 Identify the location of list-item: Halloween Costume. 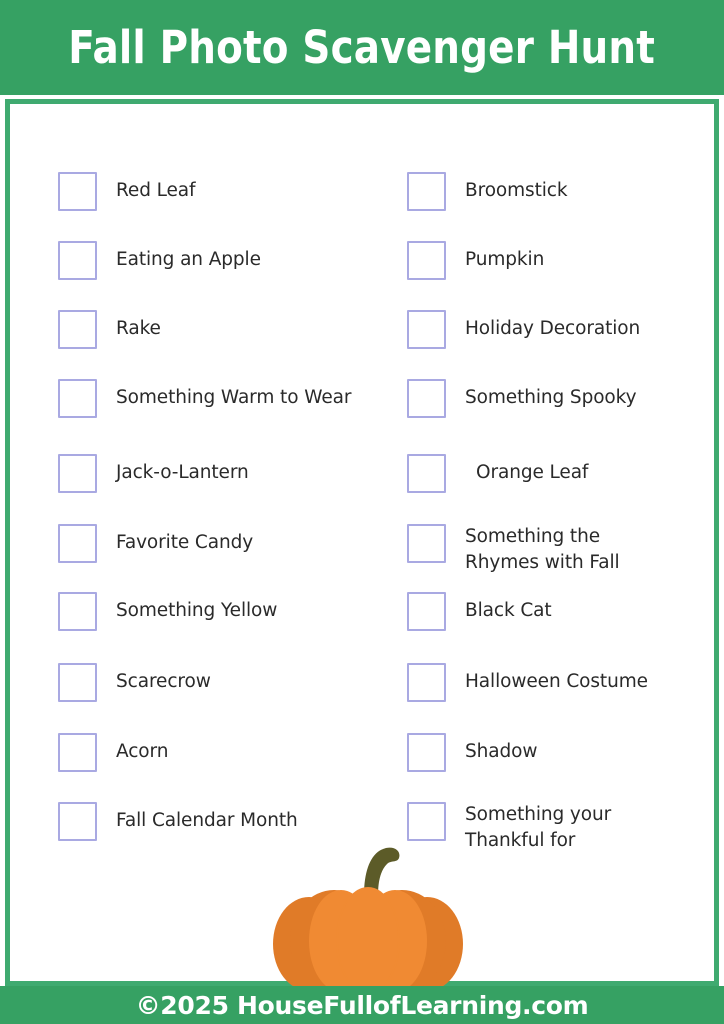
(527, 683).